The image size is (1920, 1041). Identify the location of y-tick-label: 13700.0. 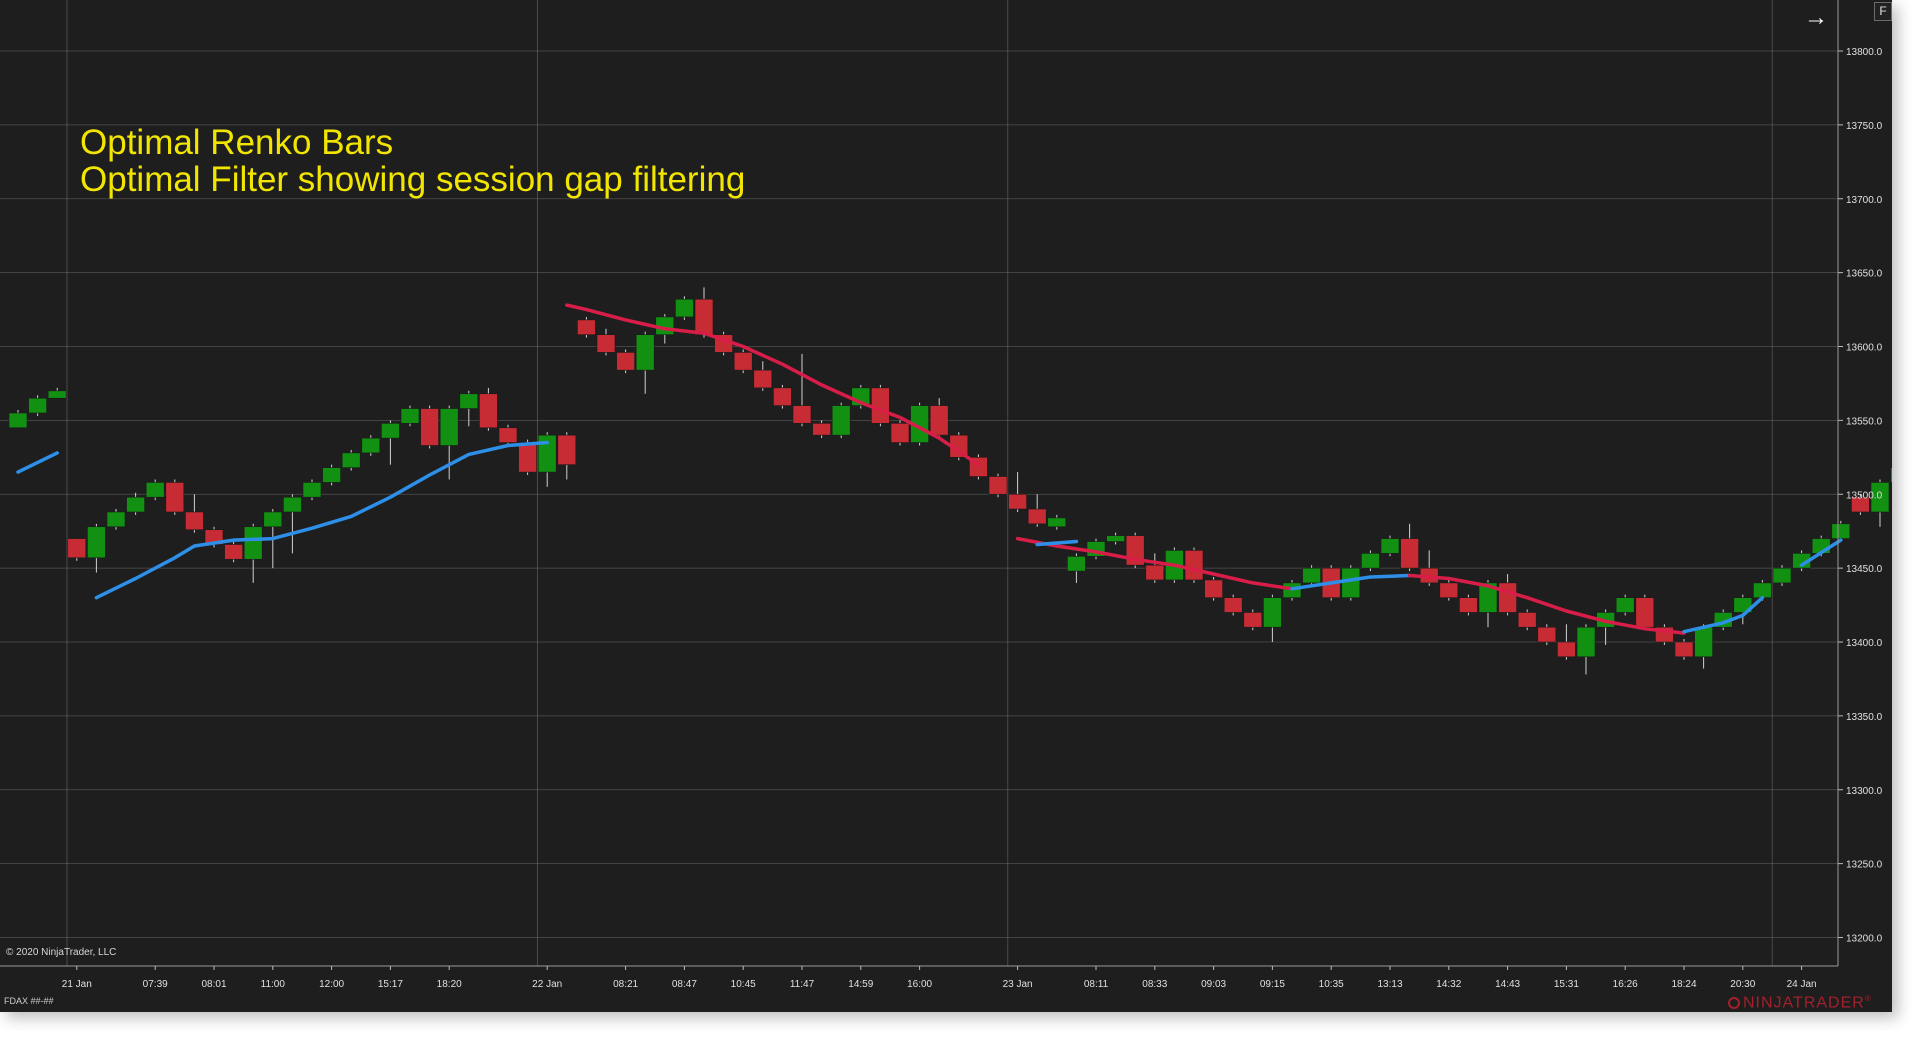
(1864, 200).